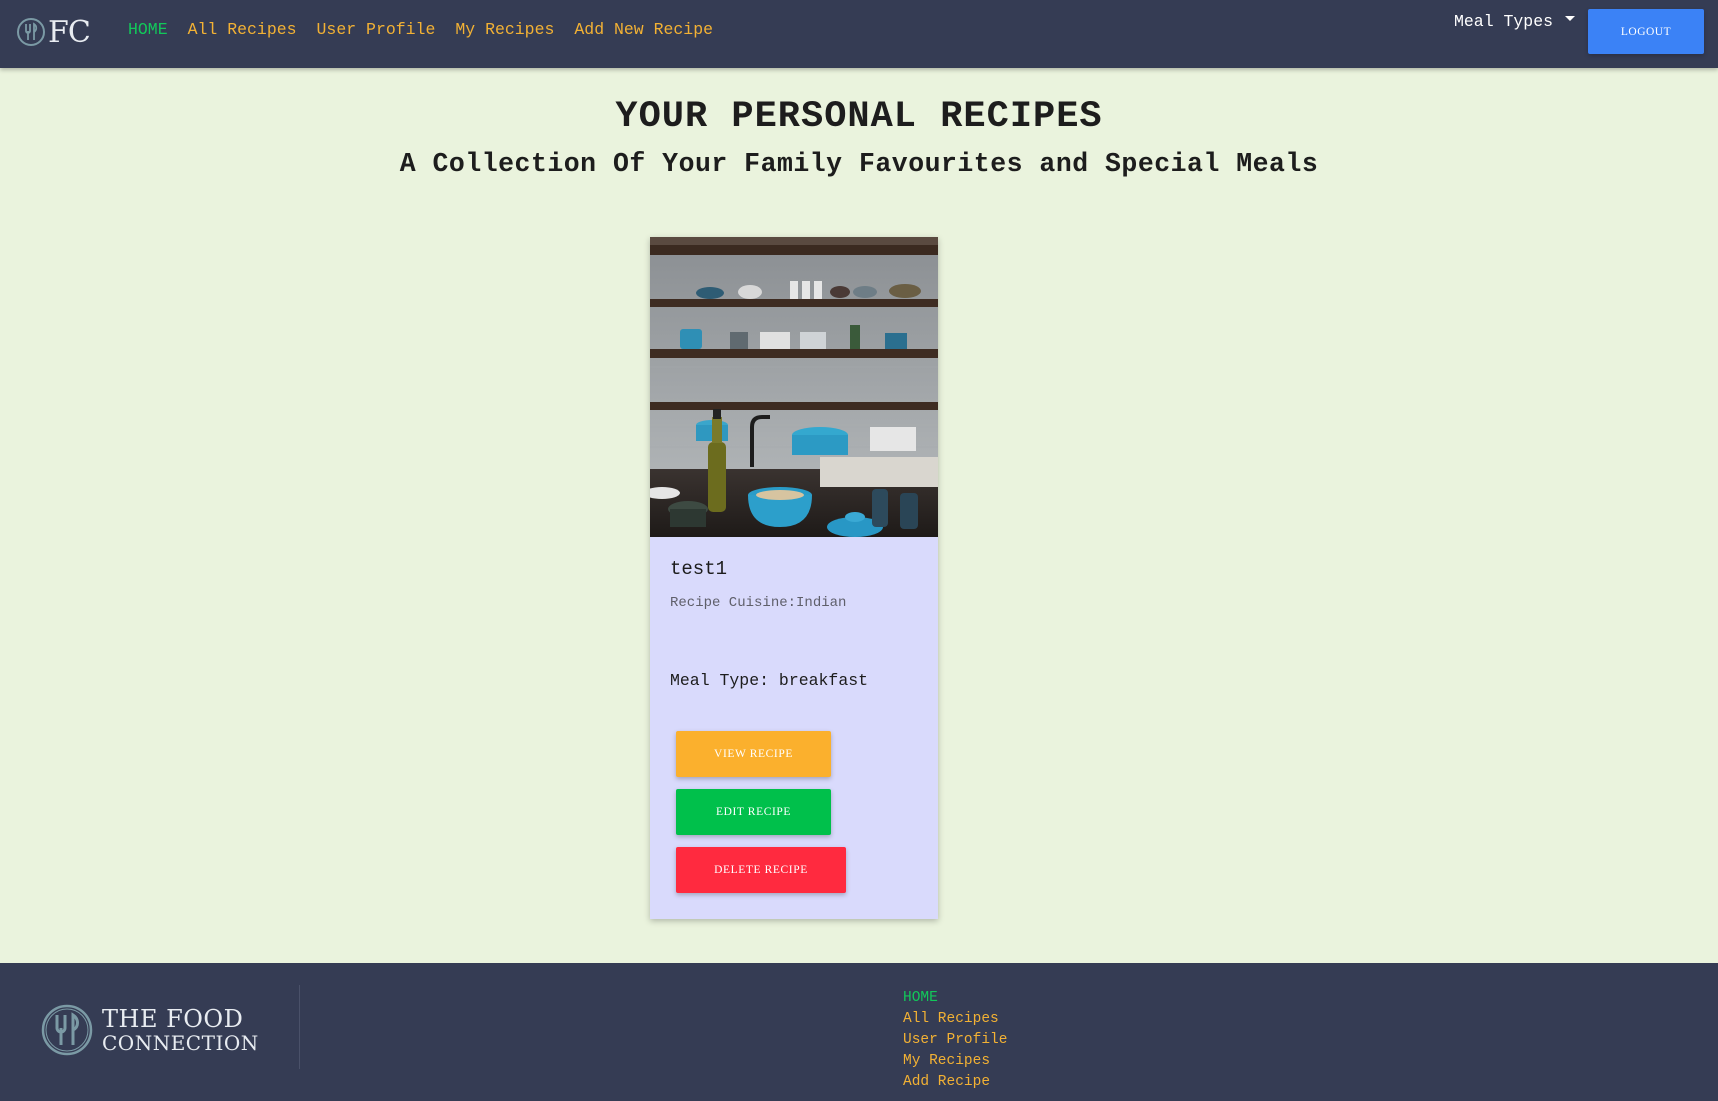 The height and width of the screenshot is (1101, 1718). What do you see at coordinates (242, 29) in the screenshot?
I see `nav-link-all-recipes: All Recipes` at bounding box center [242, 29].